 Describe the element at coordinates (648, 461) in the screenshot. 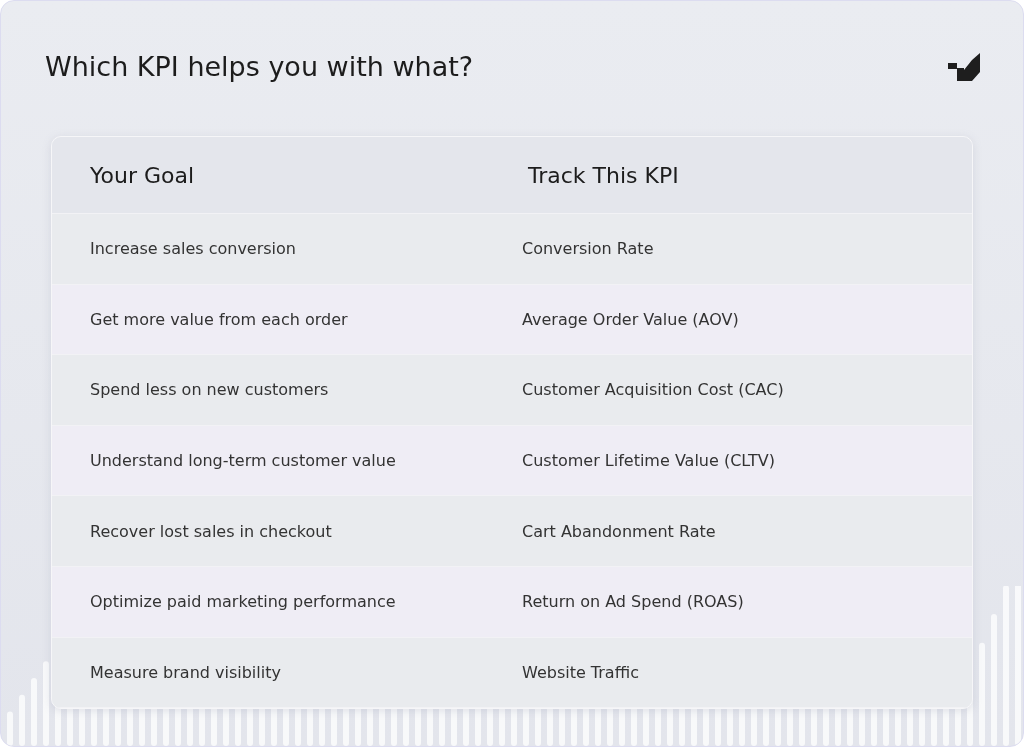

I see `table-cell-text: Customer Lifetime Value (CLTV)` at that location.